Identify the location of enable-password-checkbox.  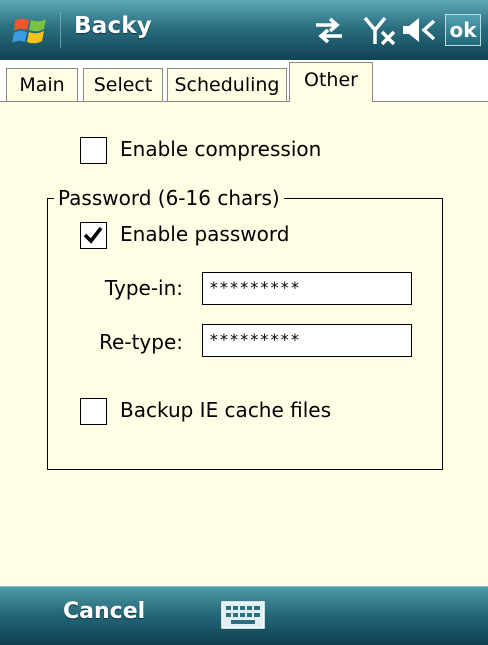
(93, 235).